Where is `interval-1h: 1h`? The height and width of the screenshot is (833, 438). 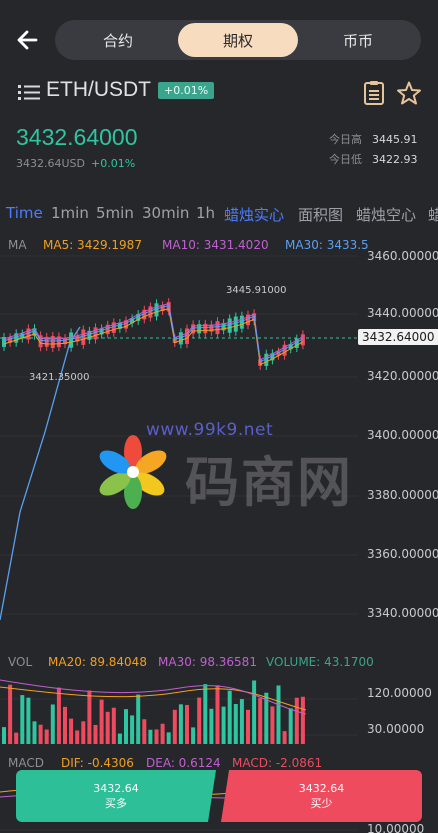
interval-1h: 1h is located at coordinates (205, 213).